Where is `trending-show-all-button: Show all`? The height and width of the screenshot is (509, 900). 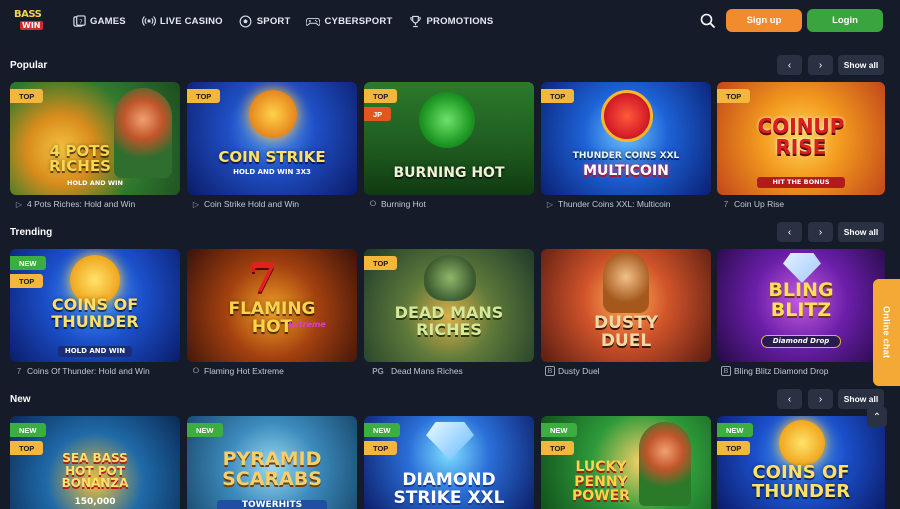
trending-show-all-button: Show all is located at coordinates (861, 232).